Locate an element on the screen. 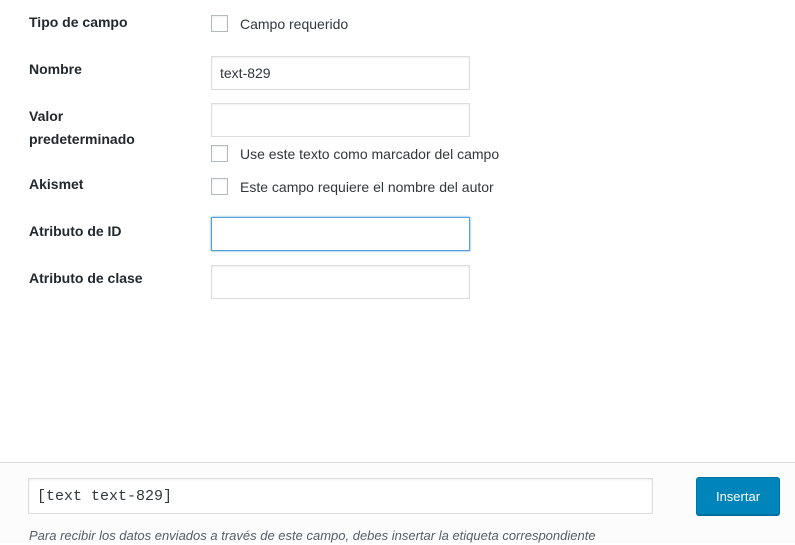 The image size is (795, 545). name-input is located at coordinates (340, 73).